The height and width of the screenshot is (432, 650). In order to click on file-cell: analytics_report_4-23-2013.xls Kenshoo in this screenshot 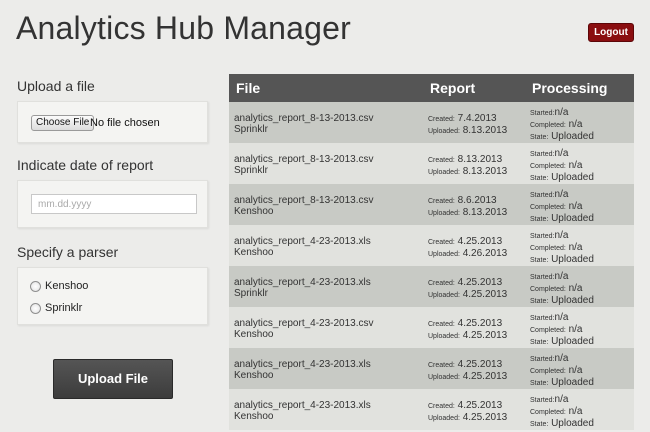, I will do `click(302, 247)`.